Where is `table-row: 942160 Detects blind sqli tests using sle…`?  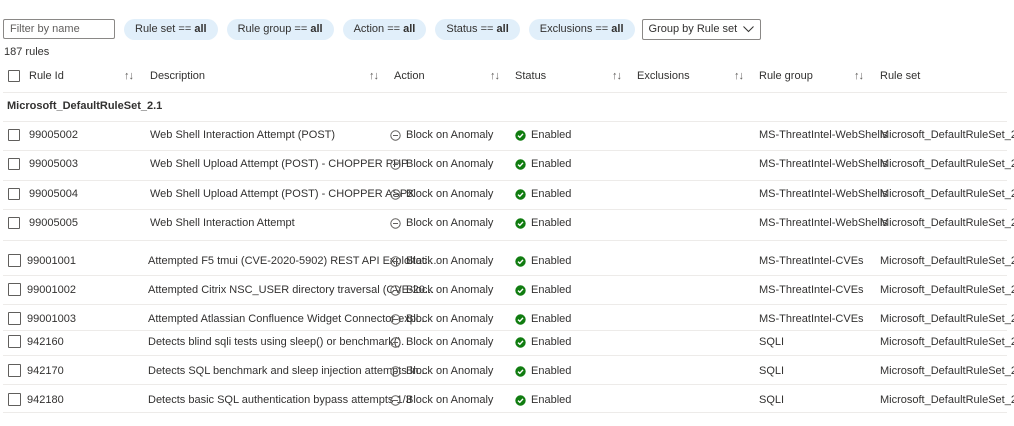
table-row: 942160 Detects blind sqli tests using sle… is located at coordinates (507, 343).